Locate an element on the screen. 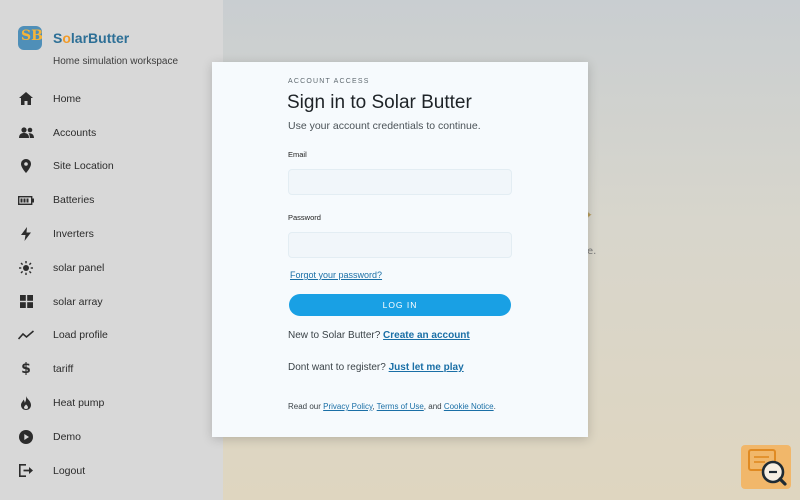 This screenshot has width=800, height=500. sidebar-item-batteries: Batteries is located at coordinates (111, 200).